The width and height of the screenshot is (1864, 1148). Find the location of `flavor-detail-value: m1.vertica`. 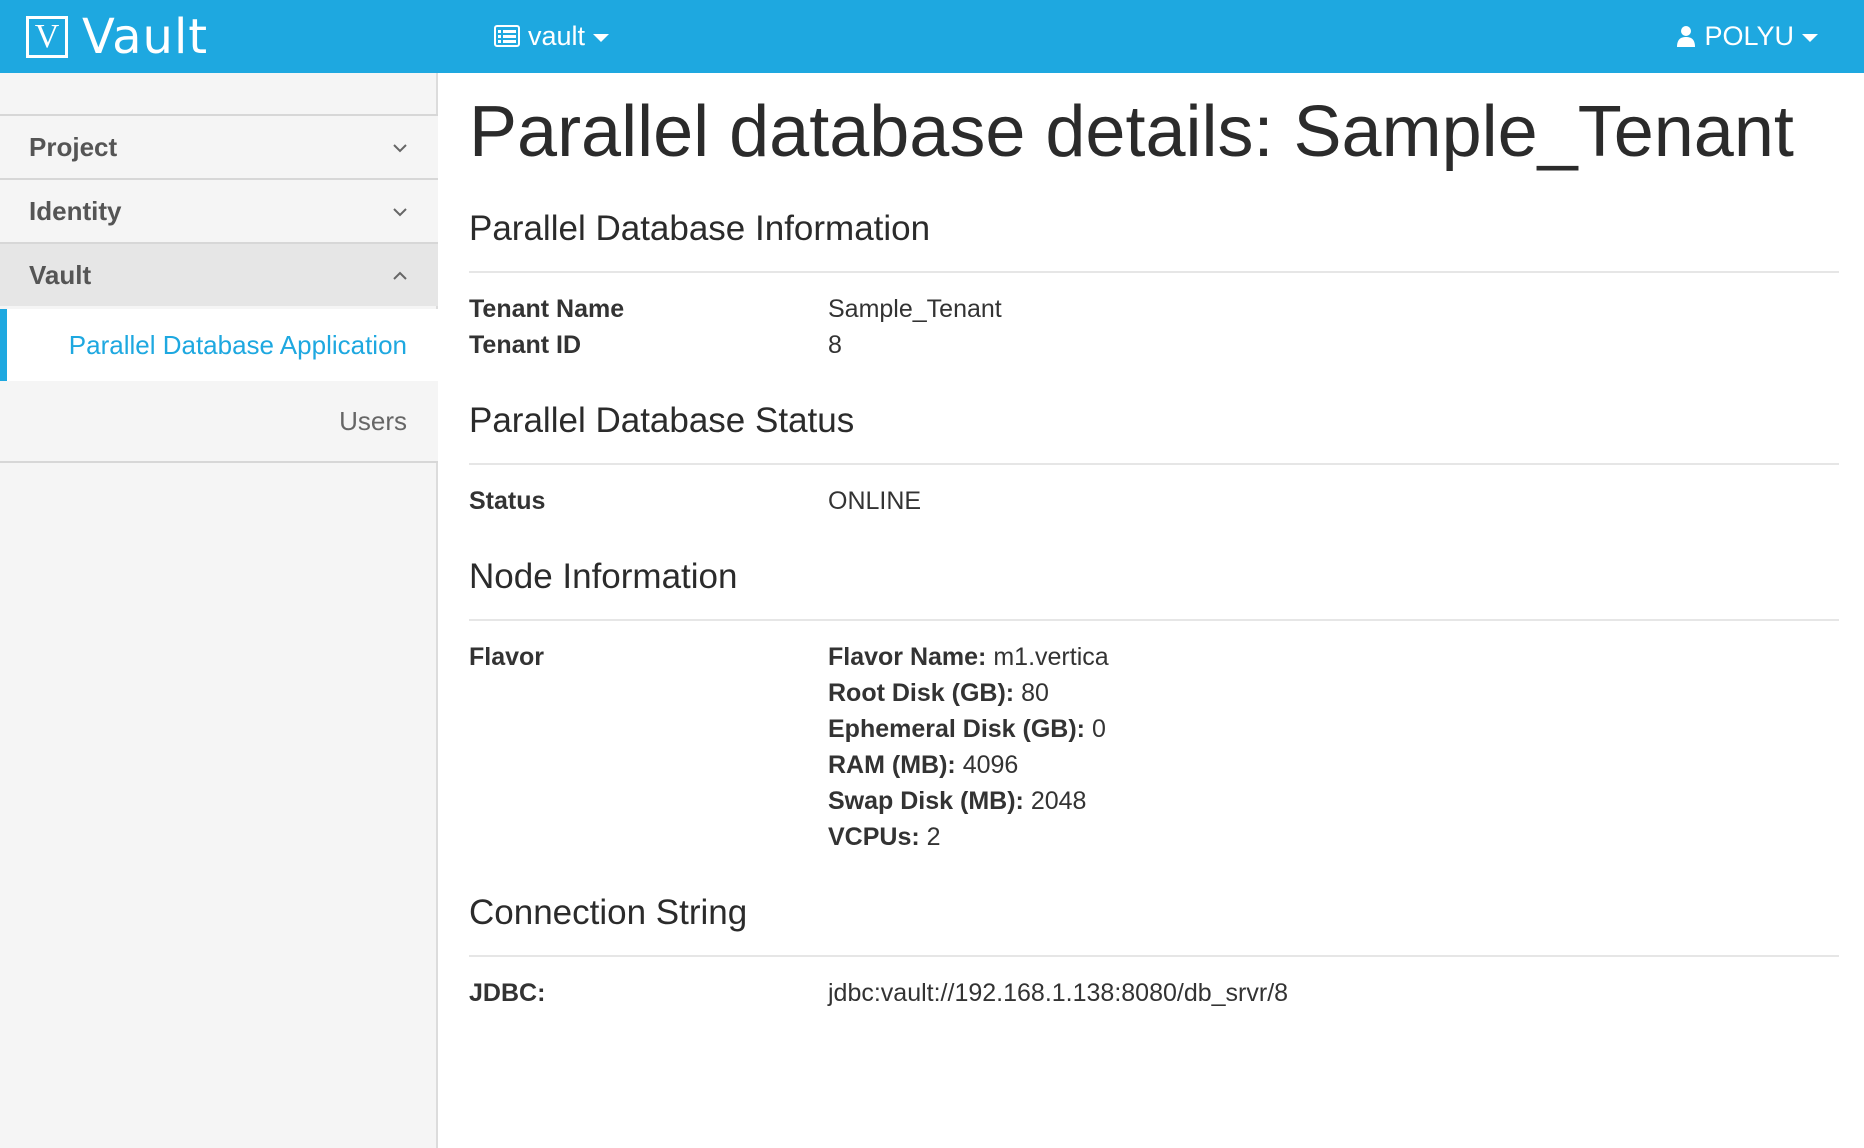

flavor-detail-value: m1.vertica is located at coordinates (1051, 657).